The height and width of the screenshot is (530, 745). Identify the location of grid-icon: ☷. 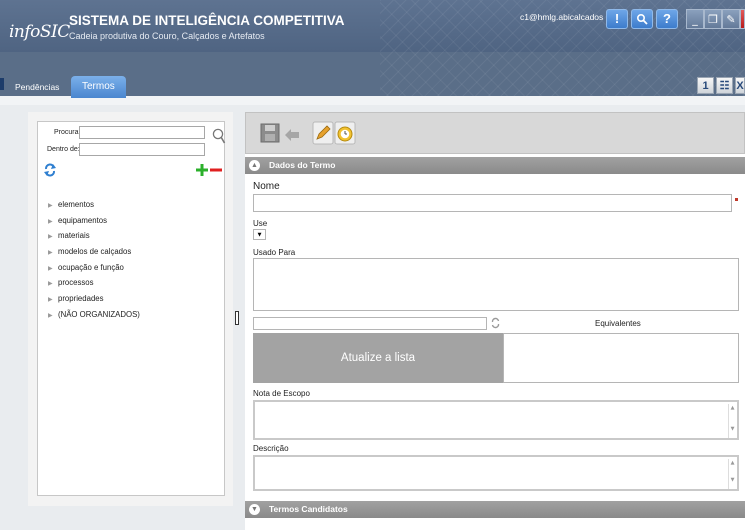
(724, 86).